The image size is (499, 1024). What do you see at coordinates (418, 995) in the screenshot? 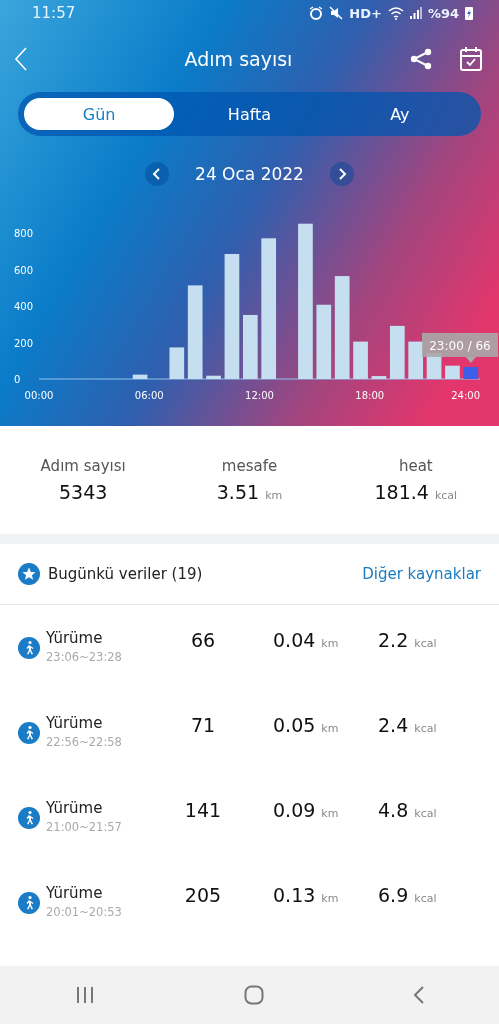
I see `back-icon` at bounding box center [418, 995].